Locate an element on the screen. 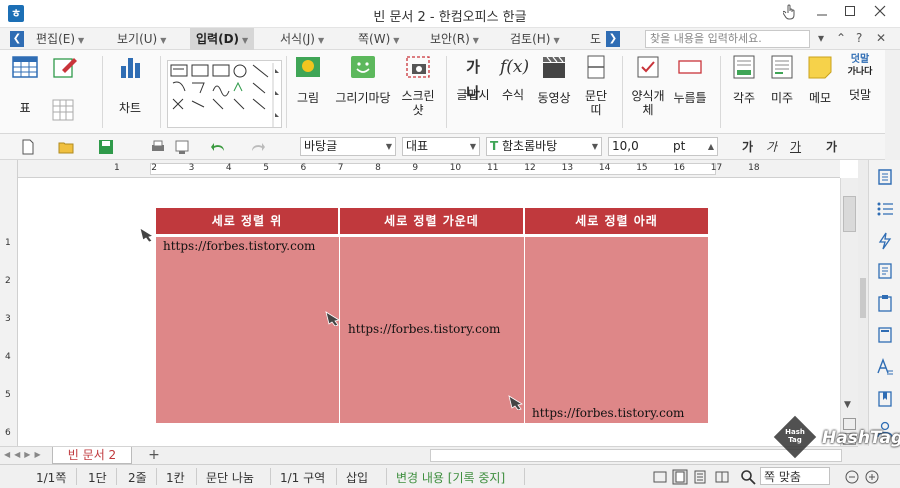  menu-scroll-left-icon: ❮ is located at coordinates (17, 39).